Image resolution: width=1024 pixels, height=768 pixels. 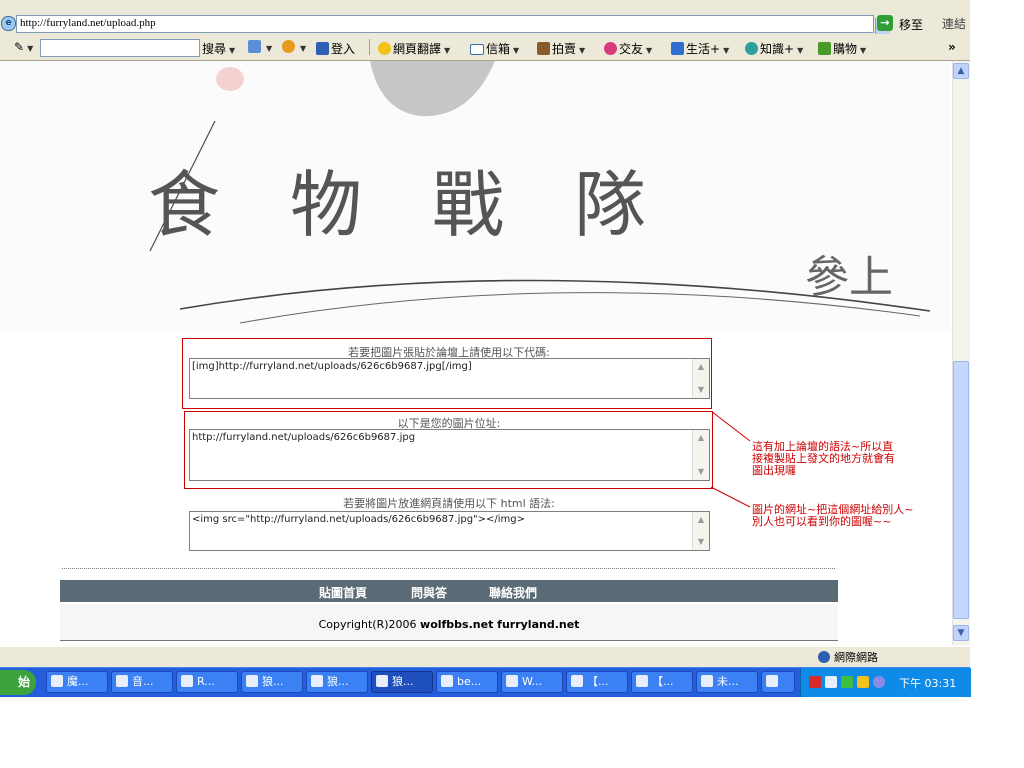 What do you see at coordinates (369, 47) in the screenshot?
I see `toolbar-divider` at bounding box center [369, 47].